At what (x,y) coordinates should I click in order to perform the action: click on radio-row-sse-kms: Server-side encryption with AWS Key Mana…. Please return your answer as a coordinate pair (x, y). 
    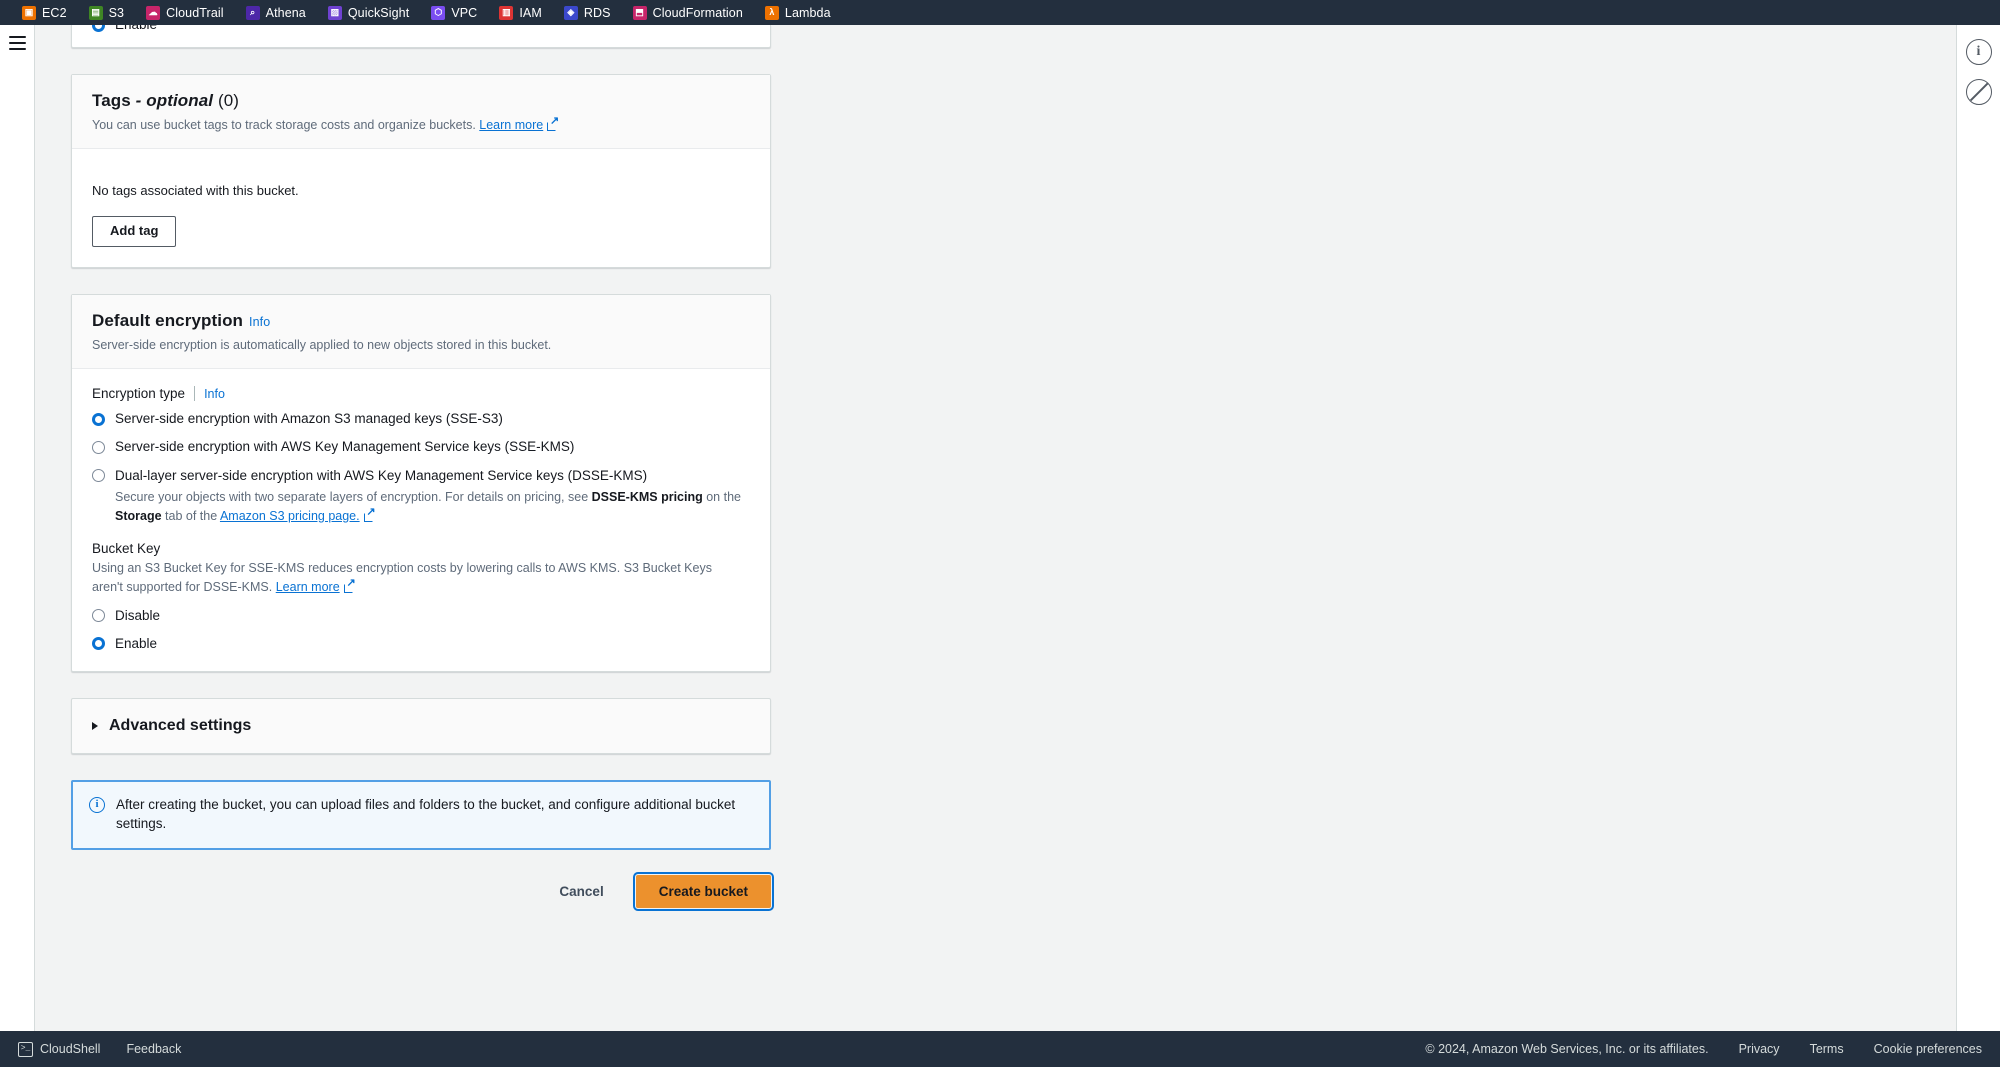
    Looking at the image, I should click on (421, 447).